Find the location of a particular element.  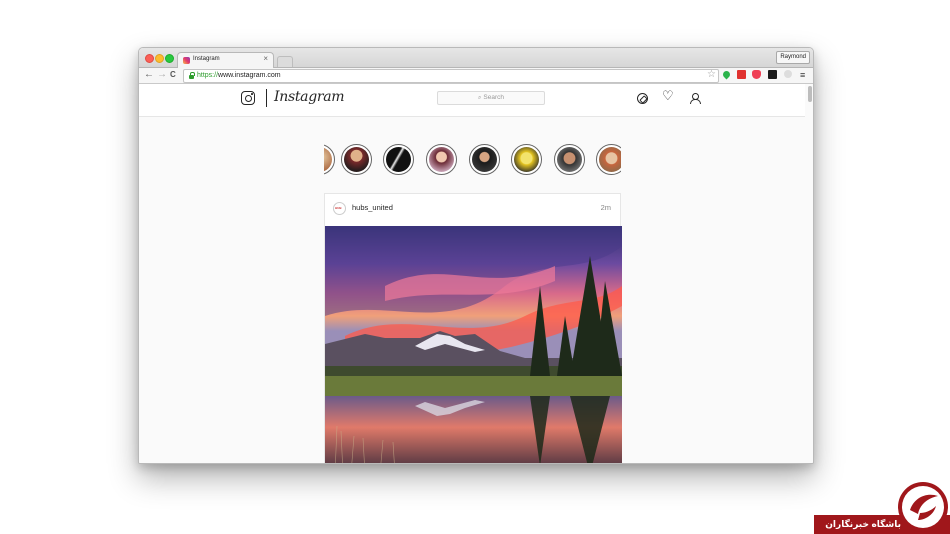

instagram-favicon-icon is located at coordinates (186, 60).